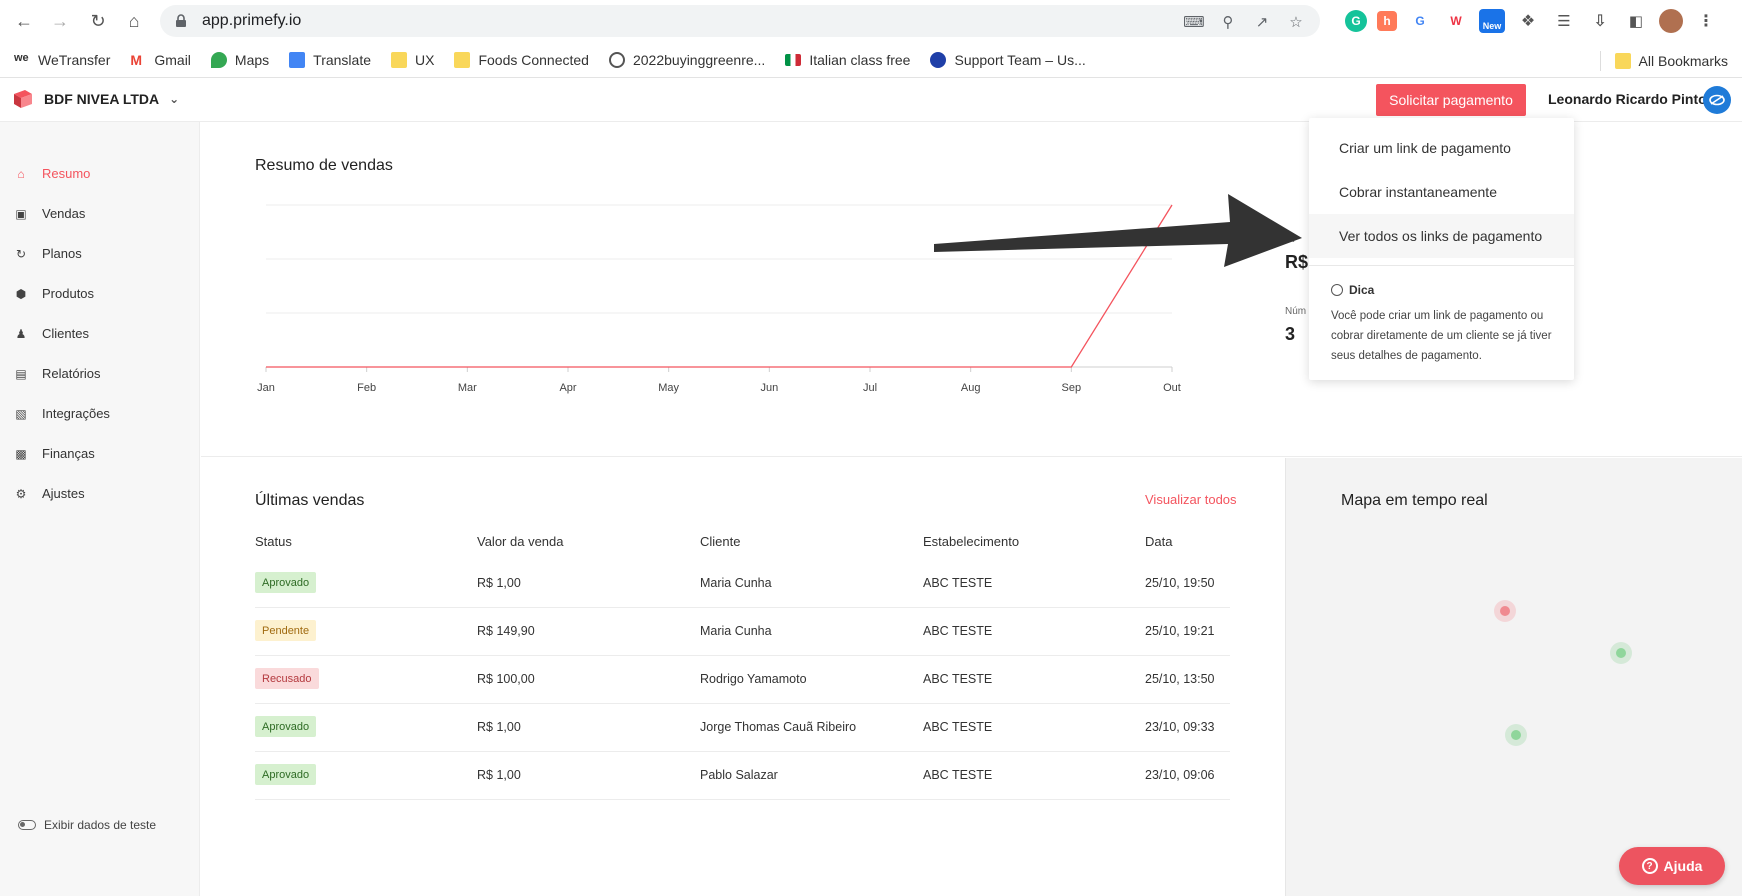 Image resolution: width=1742 pixels, height=896 pixels. I want to click on extension-w-icon: W, so click(1456, 21).